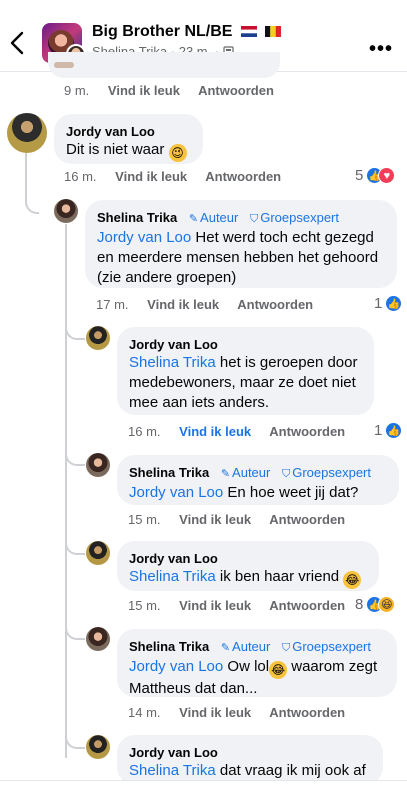 This screenshot has height=786, width=407. Describe the element at coordinates (387, 175) in the screenshot. I see `heart-icon: ♥` at that location.